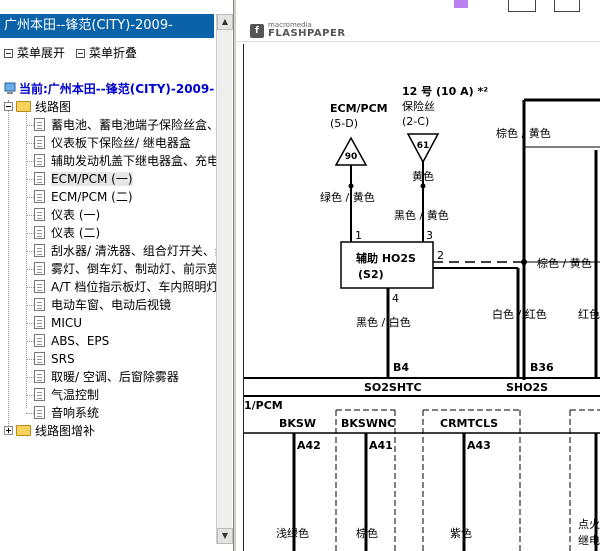 The width and height of the screenshot is (600, 551). I want to click on collapse-all-button: 菜单折叠, so click(106, 53).